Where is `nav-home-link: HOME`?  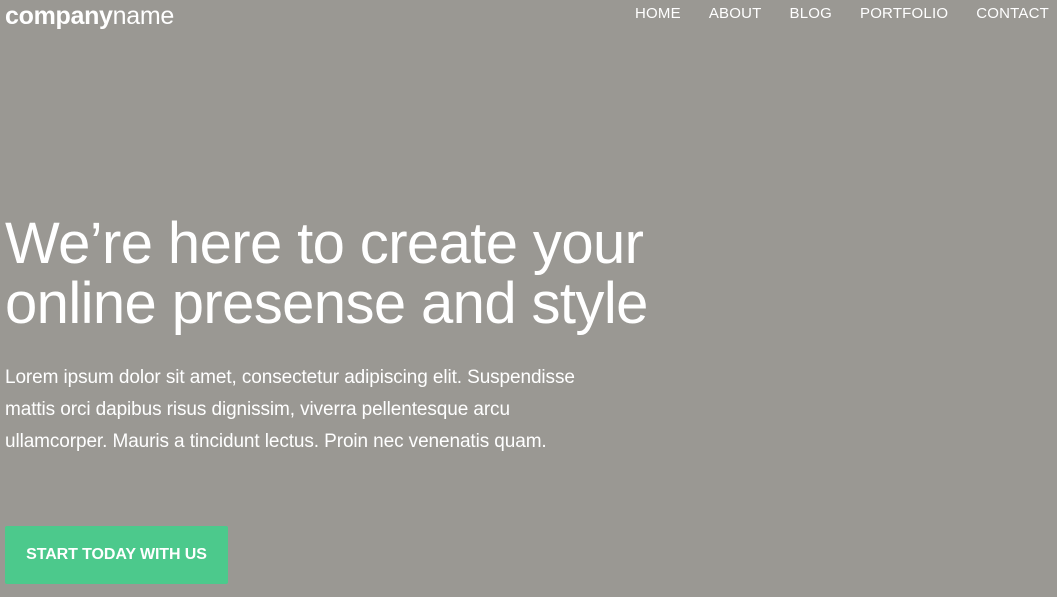 nav-home-link: HOME is located at coordinates (658, 14).